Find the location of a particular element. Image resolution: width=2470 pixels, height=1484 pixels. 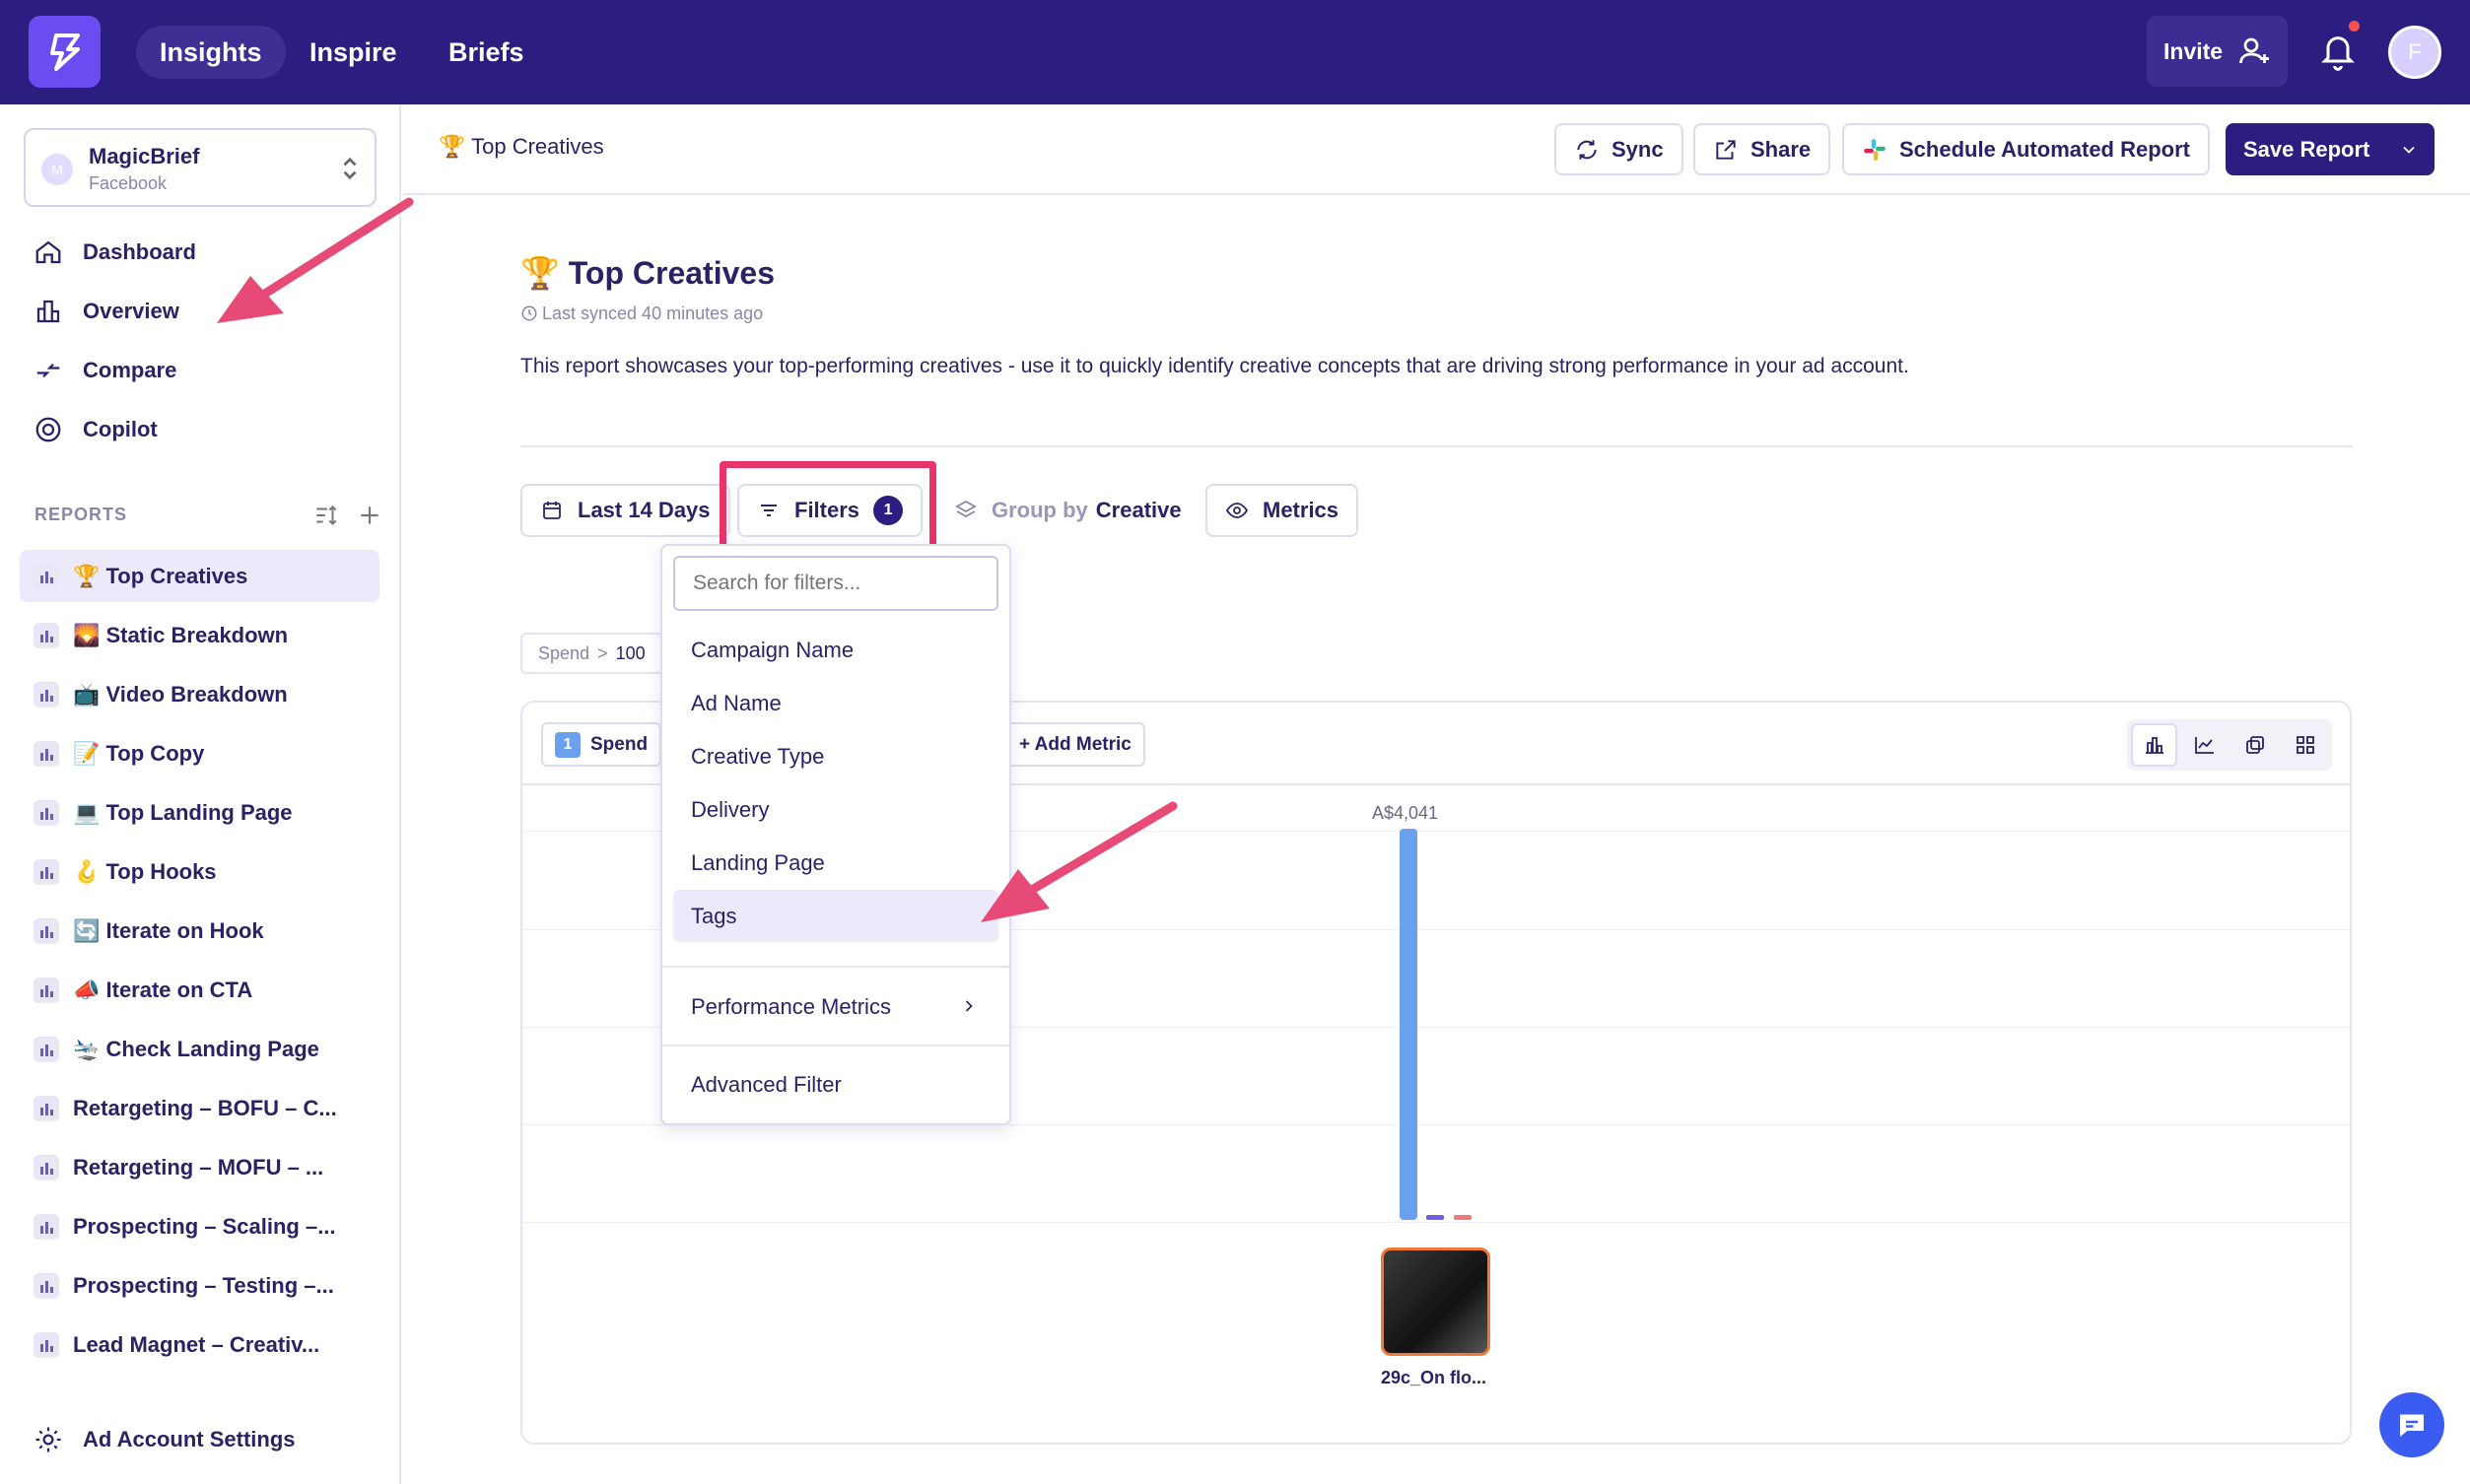

metrics-button: Metrics is located at coordinates (1282, 511).